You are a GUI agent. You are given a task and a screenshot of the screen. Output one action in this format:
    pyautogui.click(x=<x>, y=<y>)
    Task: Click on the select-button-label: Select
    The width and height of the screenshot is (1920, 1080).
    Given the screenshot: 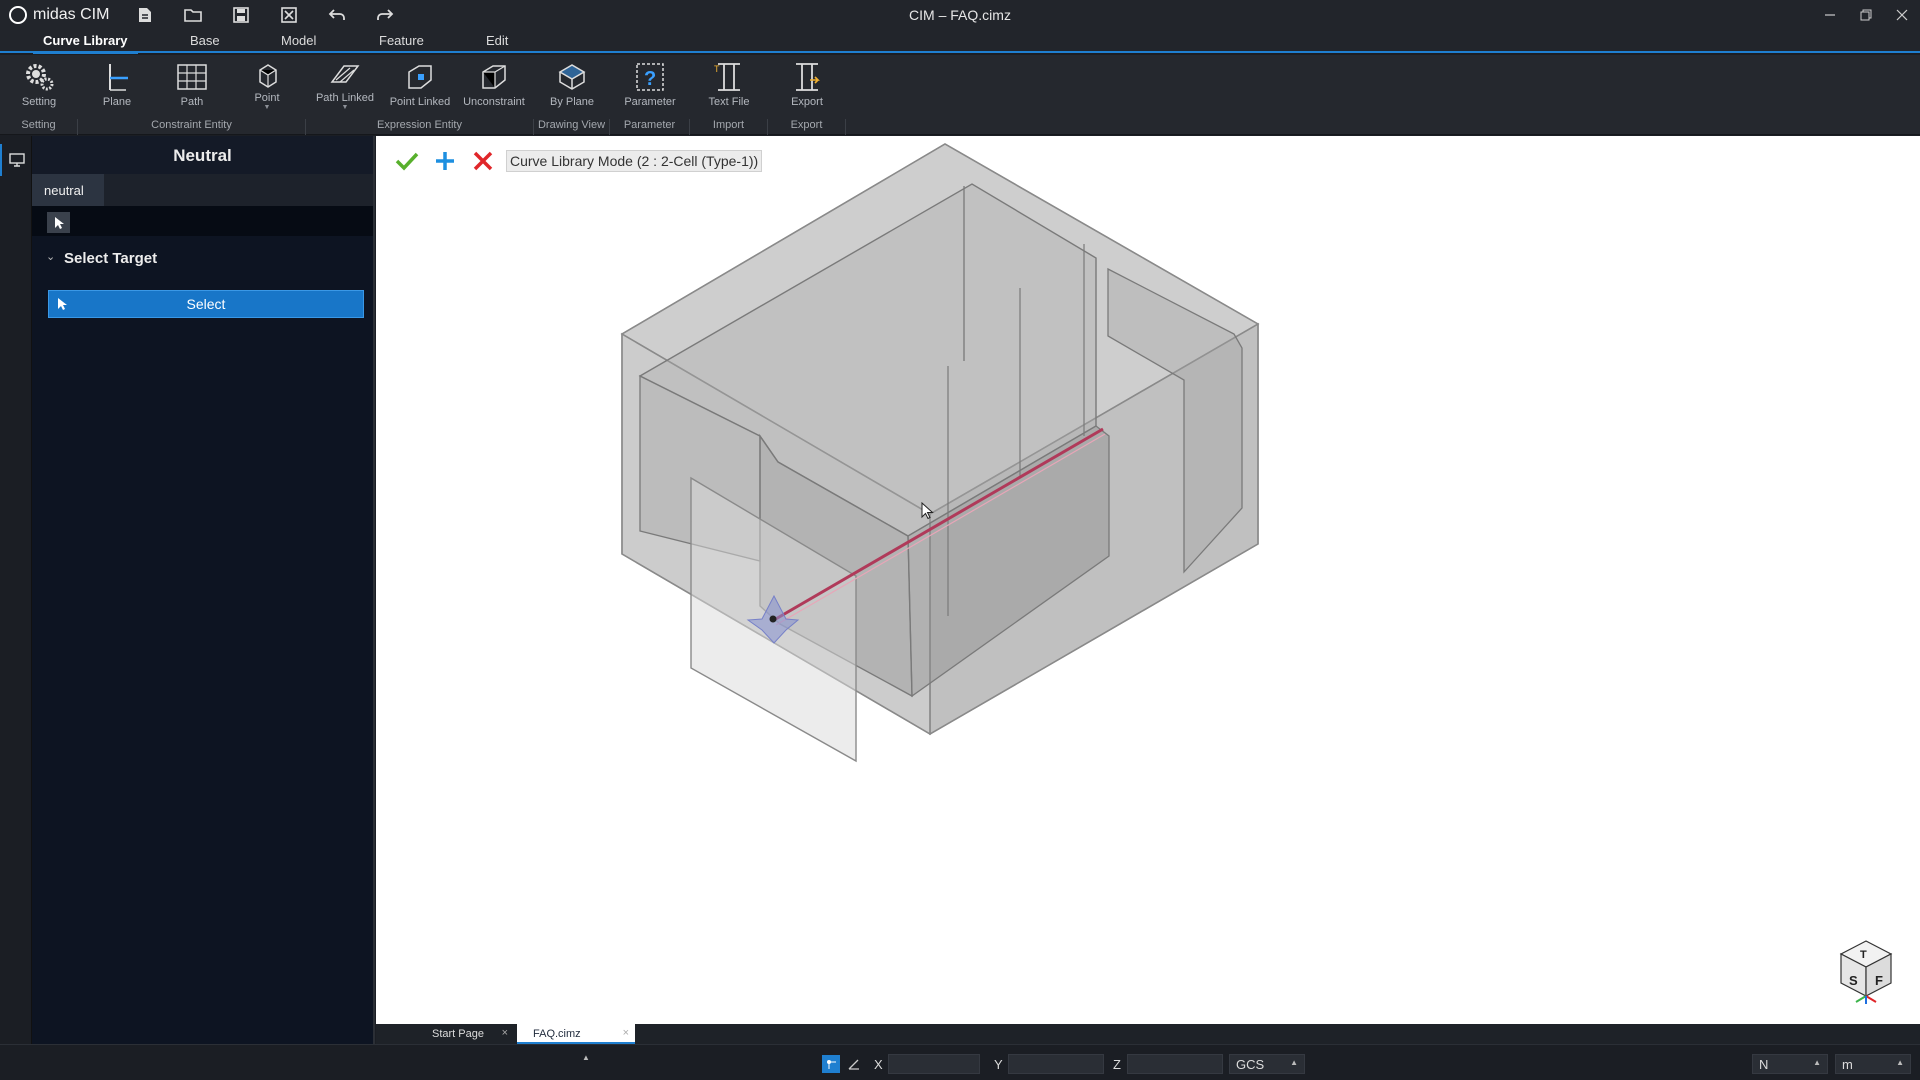 What is the action you would take?
    pyautogui.click(x=206, y=304)
    